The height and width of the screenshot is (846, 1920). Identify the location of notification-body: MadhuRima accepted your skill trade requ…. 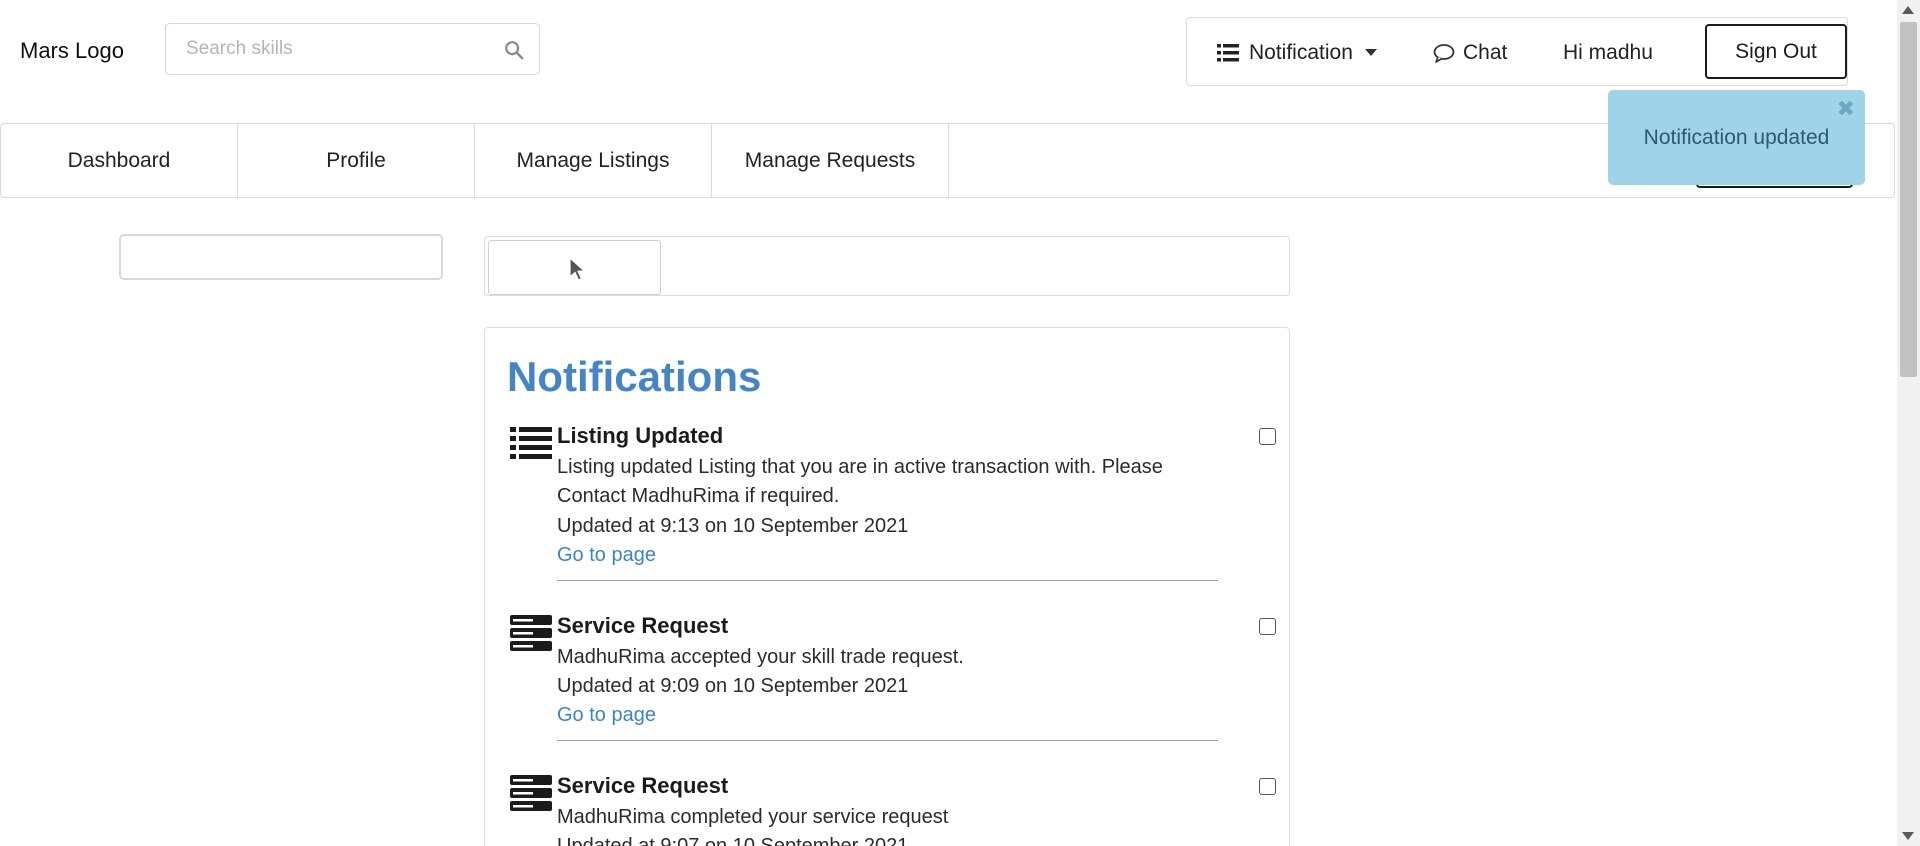
(760, 657).